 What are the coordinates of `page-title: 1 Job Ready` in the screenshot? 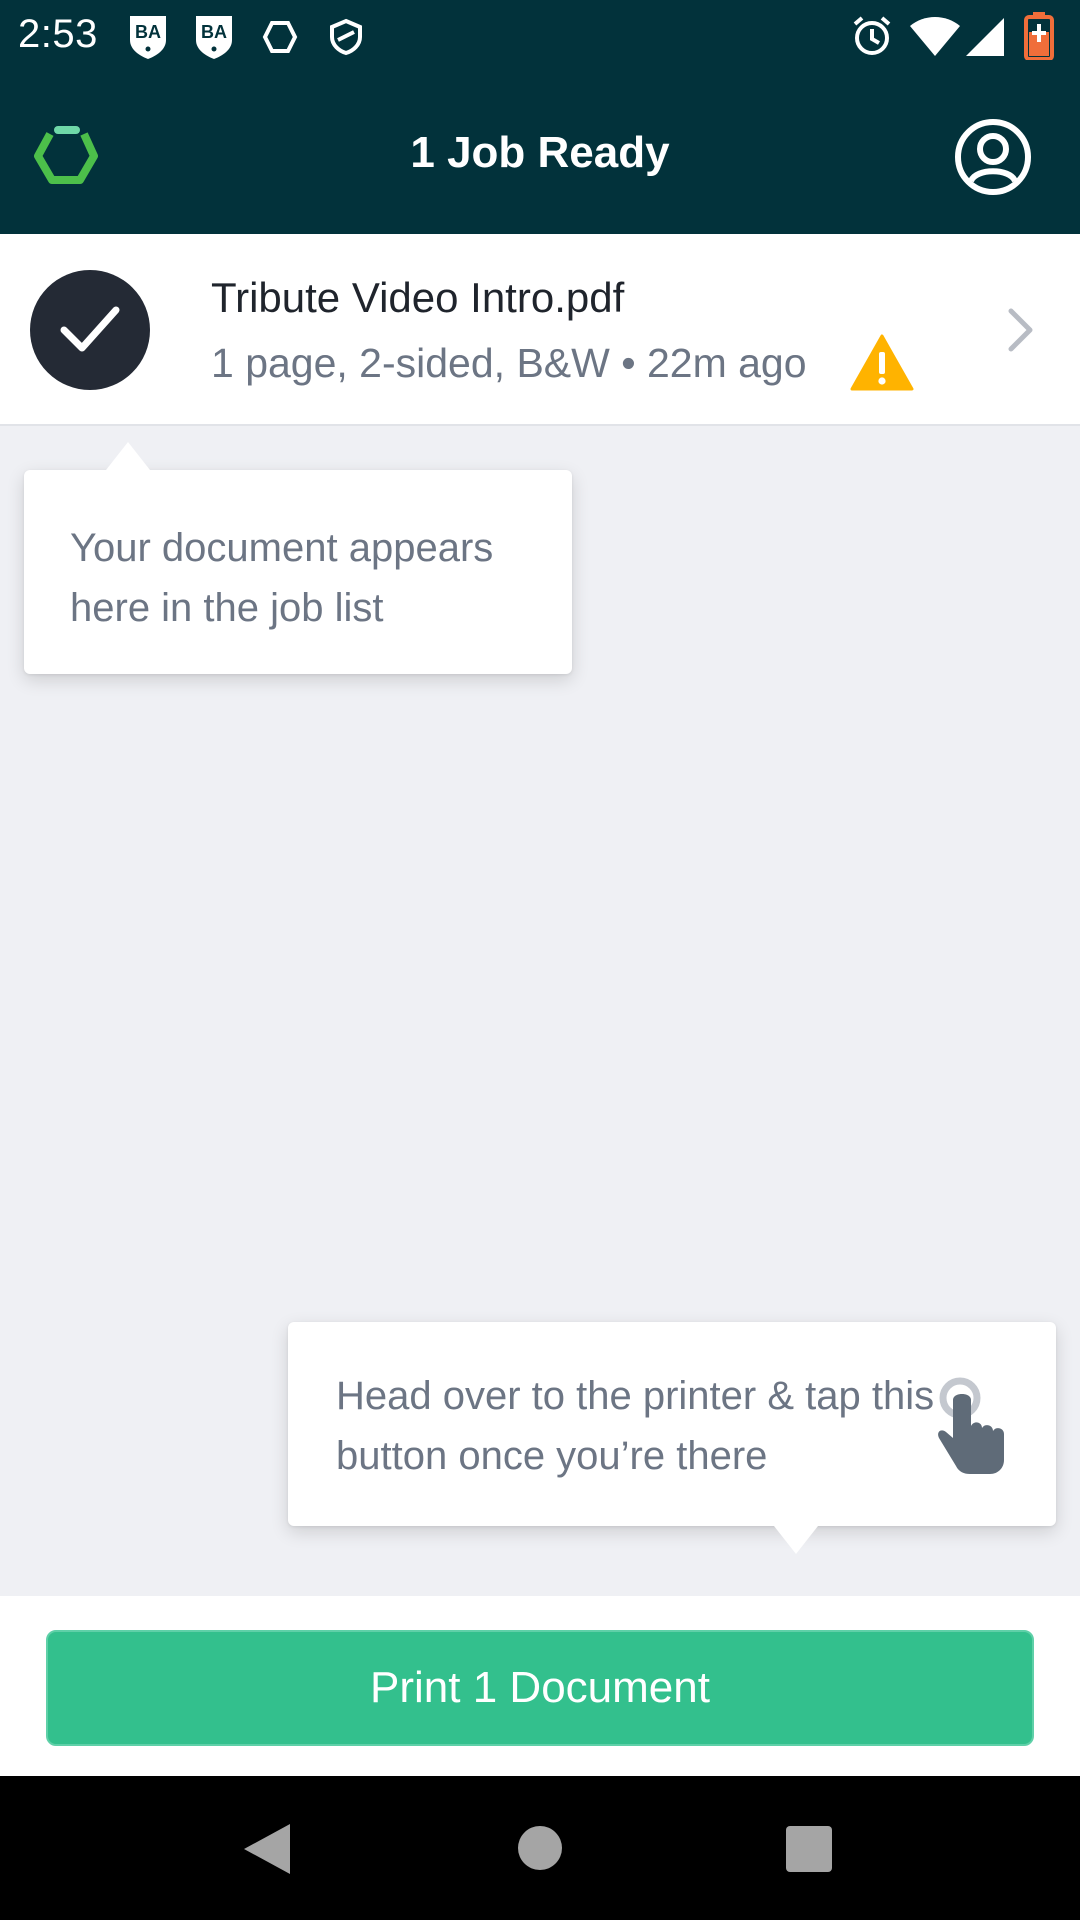 It's located at (540, 152).